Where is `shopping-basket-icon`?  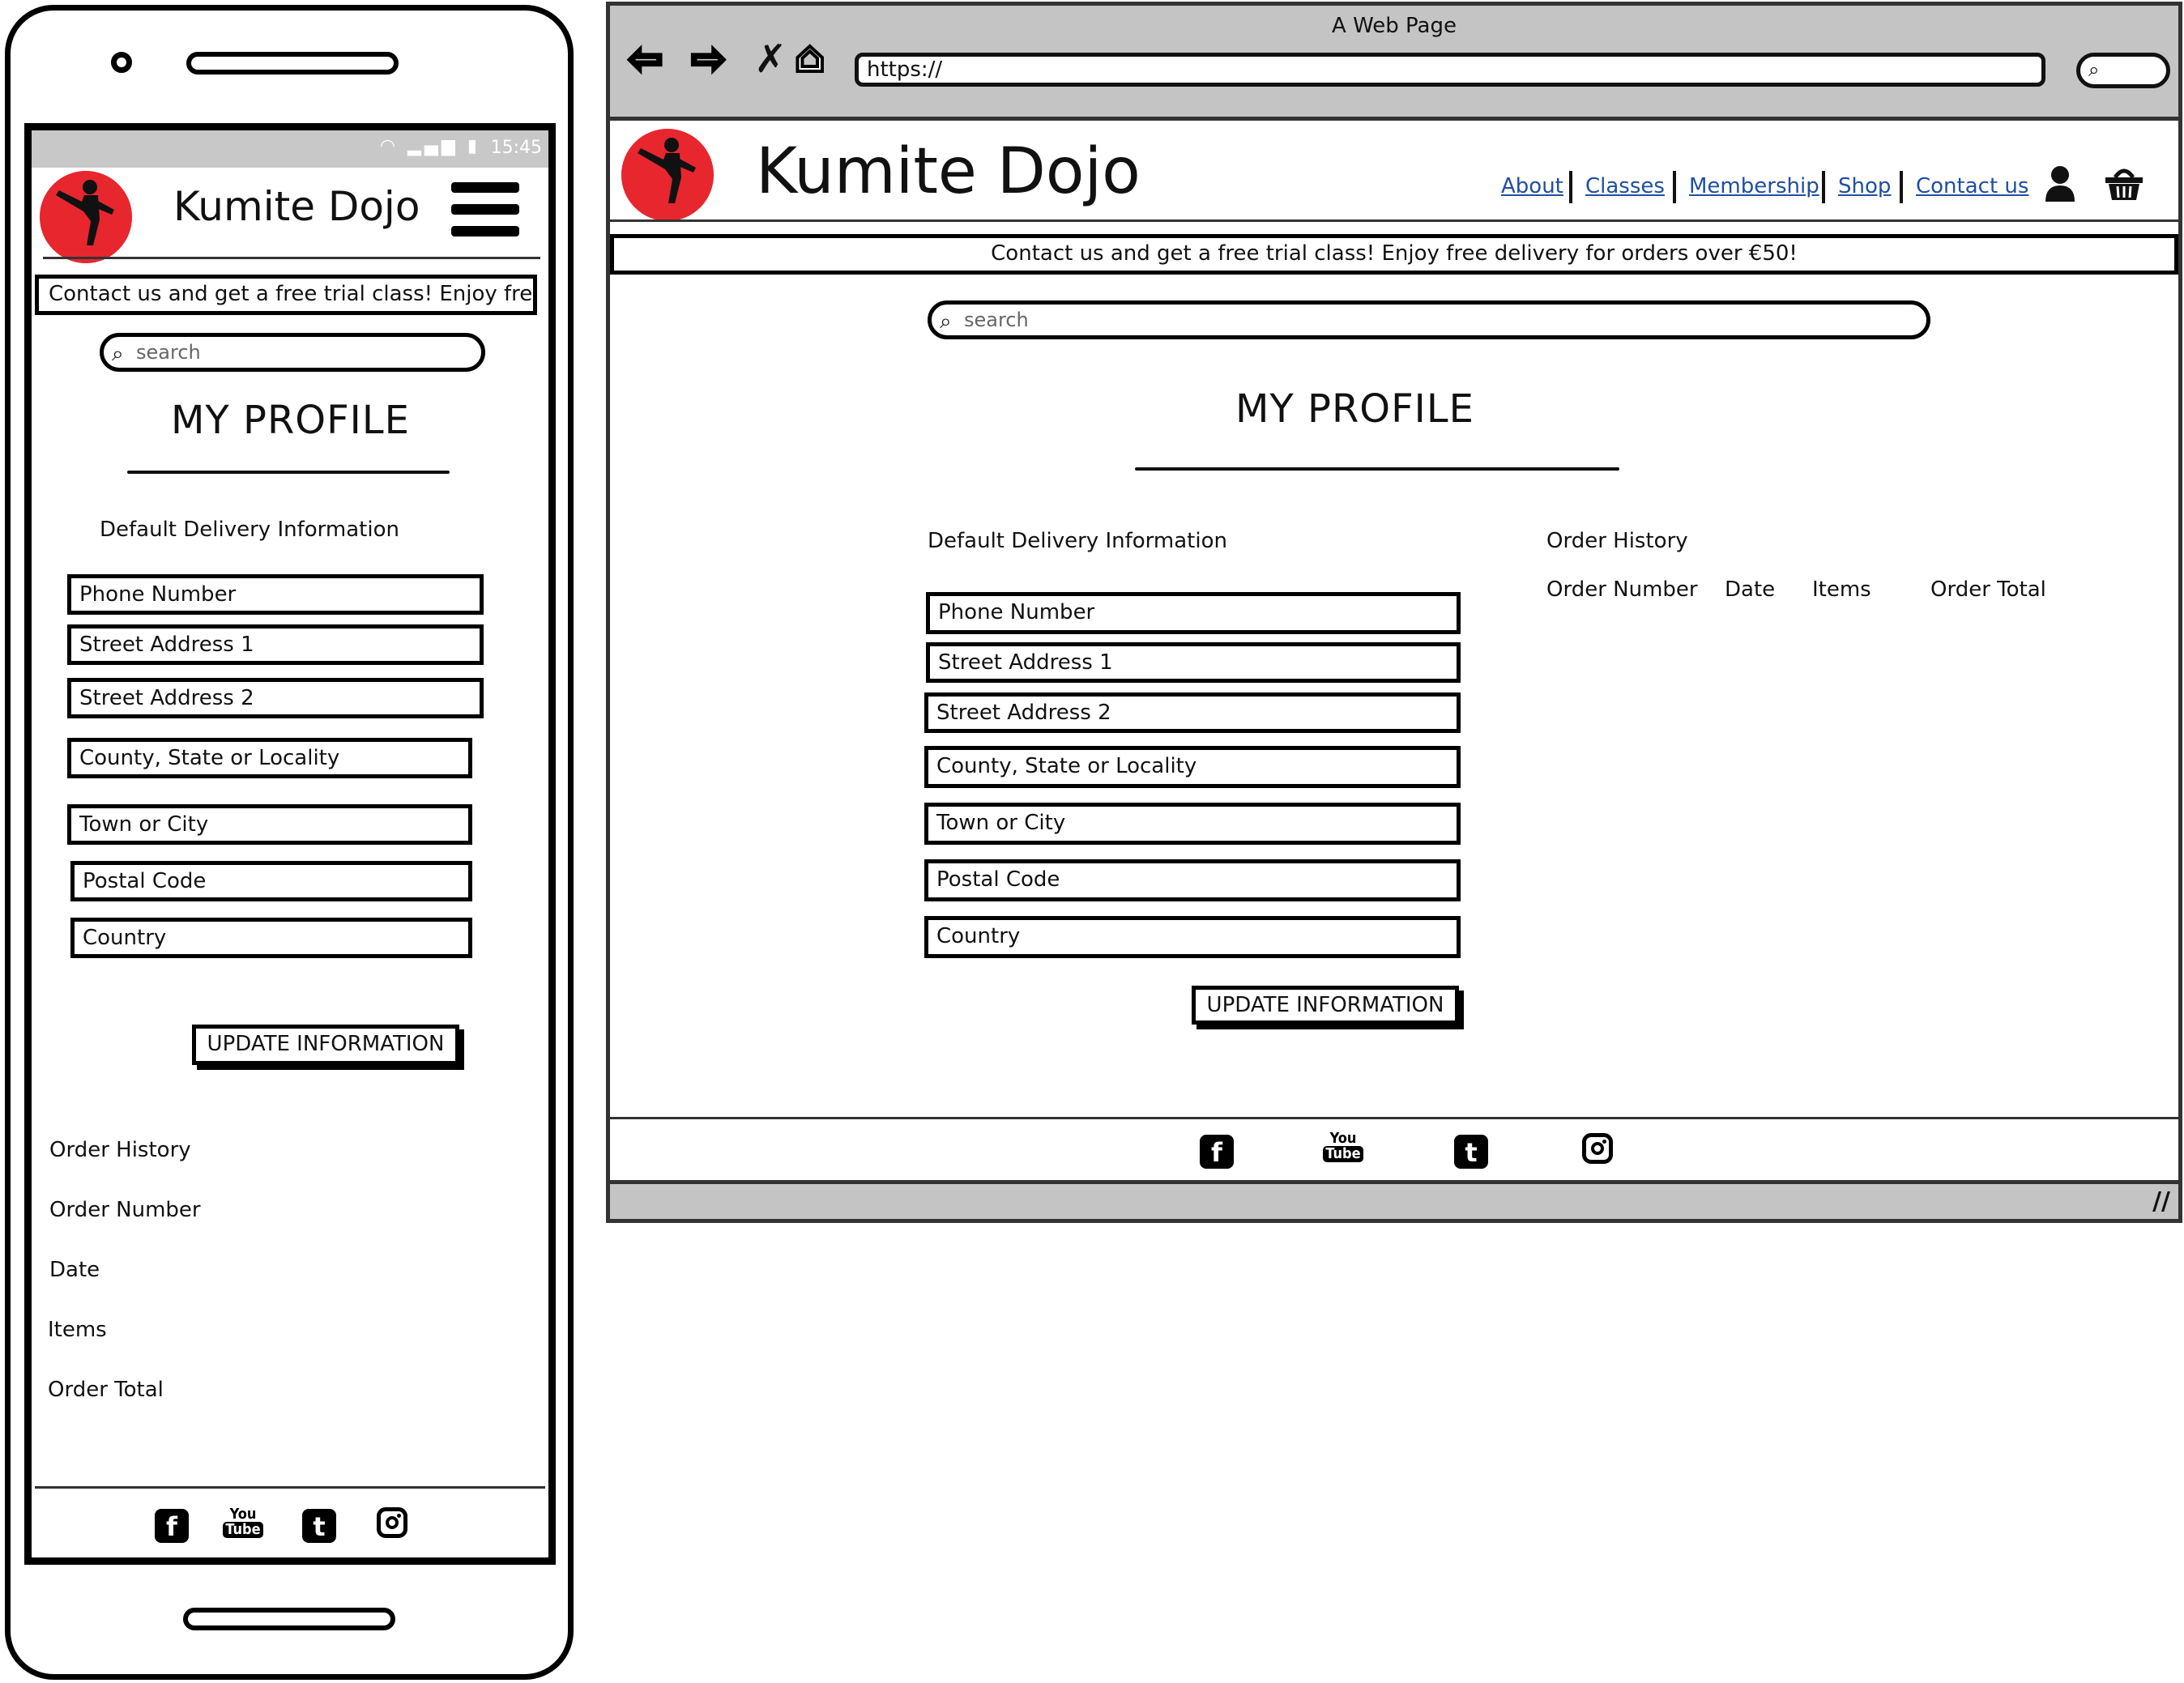 shopping-basket-icon is located at coordinates (2124, 184).